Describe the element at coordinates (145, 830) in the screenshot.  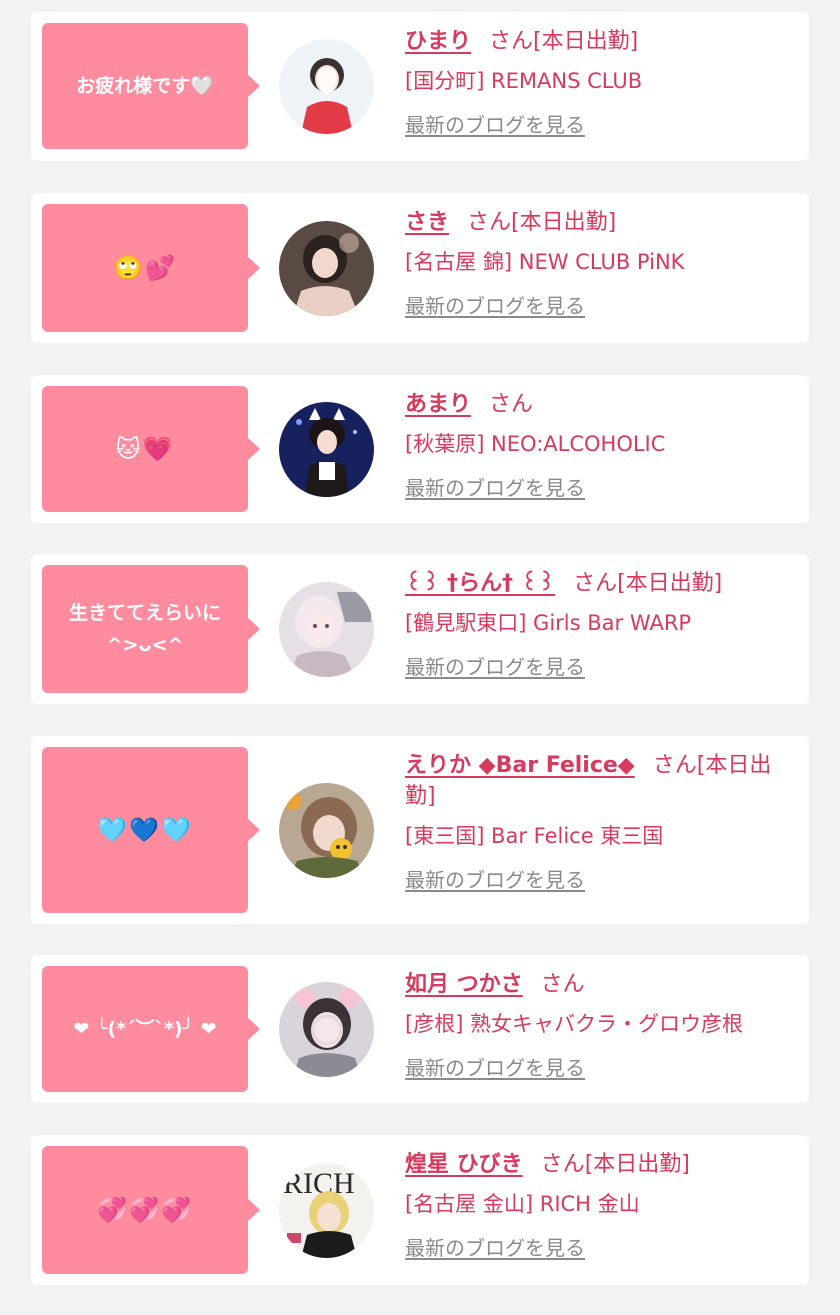
I see `message-text: 🩵💙🩵` at that location.